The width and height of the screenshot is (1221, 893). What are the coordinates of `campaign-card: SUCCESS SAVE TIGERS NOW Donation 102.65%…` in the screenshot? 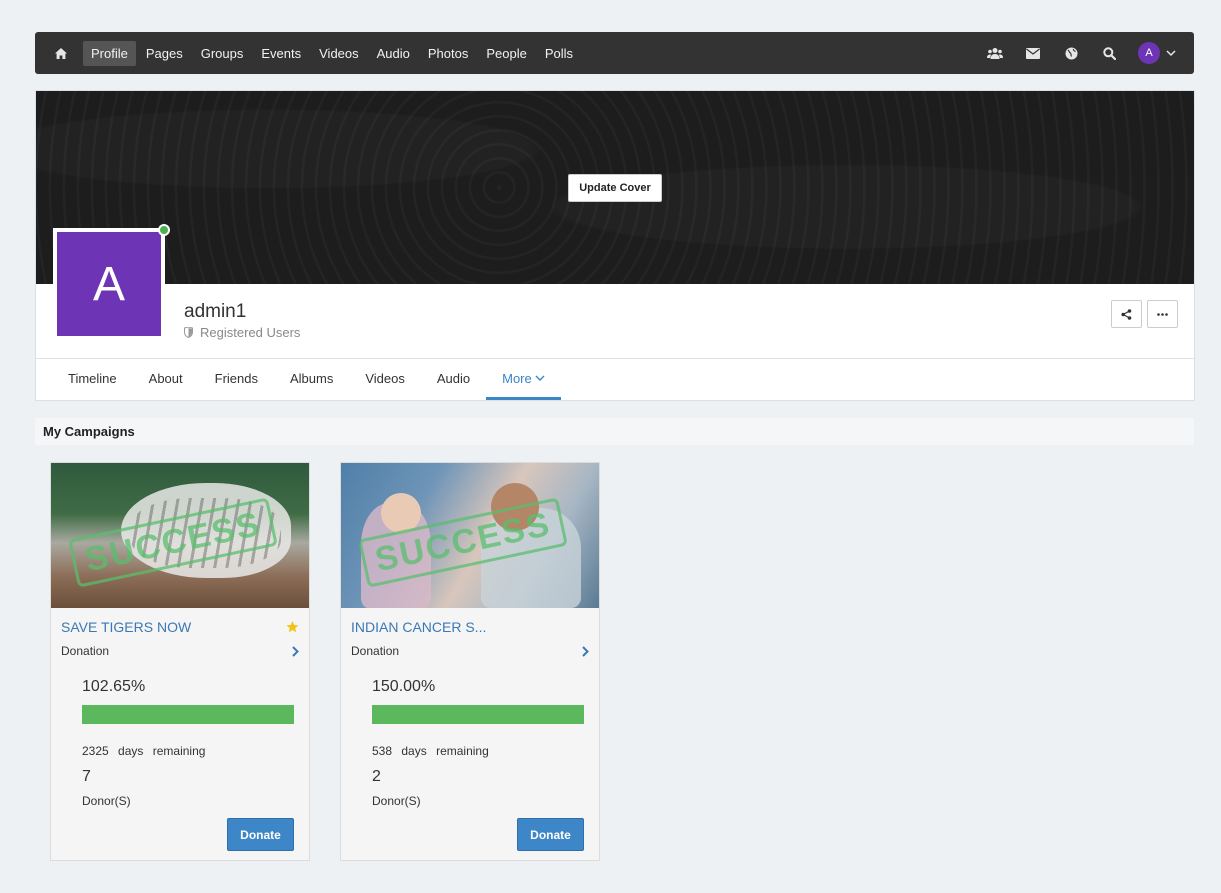 It's located at (180, 661).